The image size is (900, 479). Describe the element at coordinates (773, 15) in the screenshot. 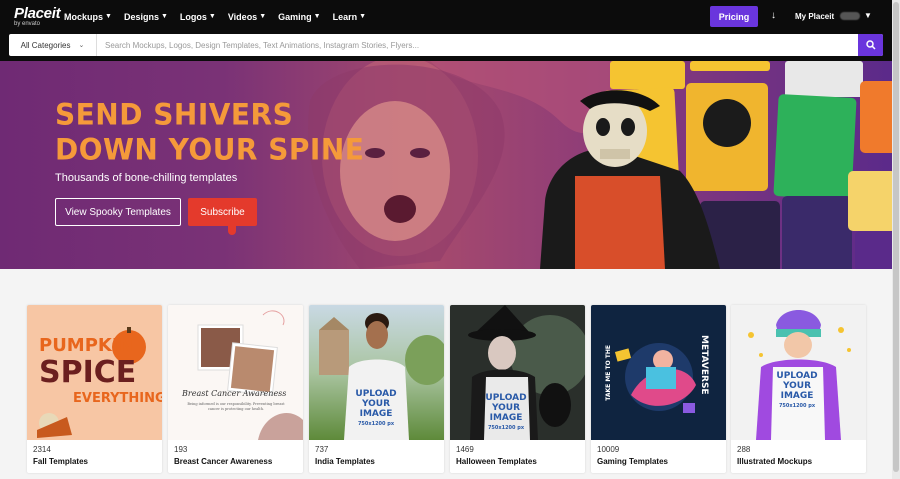

I see `download-icon: ↓` at that location.